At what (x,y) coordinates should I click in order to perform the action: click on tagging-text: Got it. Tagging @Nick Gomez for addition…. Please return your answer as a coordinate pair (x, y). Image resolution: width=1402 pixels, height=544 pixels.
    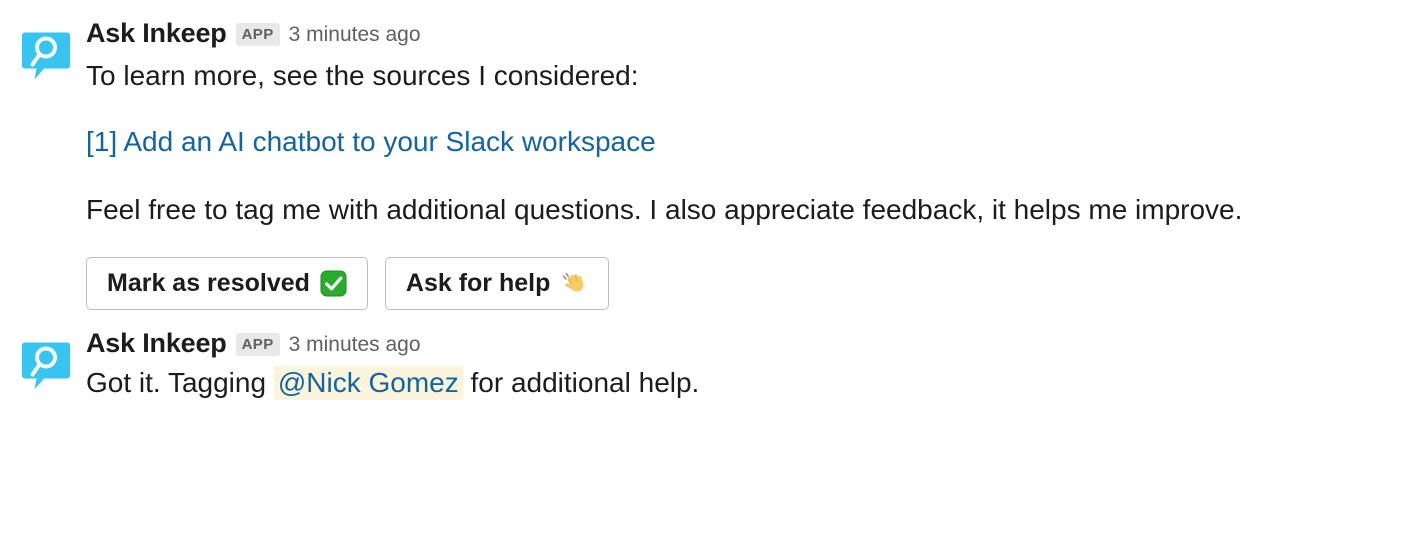
    Looking at the image, I should click on (734, 383).